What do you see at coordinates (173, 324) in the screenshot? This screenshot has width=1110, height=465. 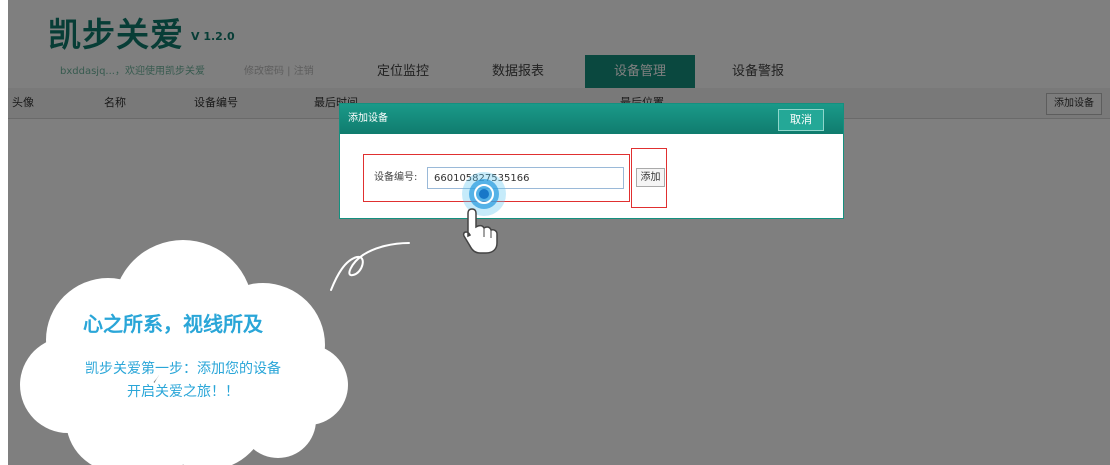 I see `promo-title: 心之所系，视线所及` at bounding box center [173, 324].